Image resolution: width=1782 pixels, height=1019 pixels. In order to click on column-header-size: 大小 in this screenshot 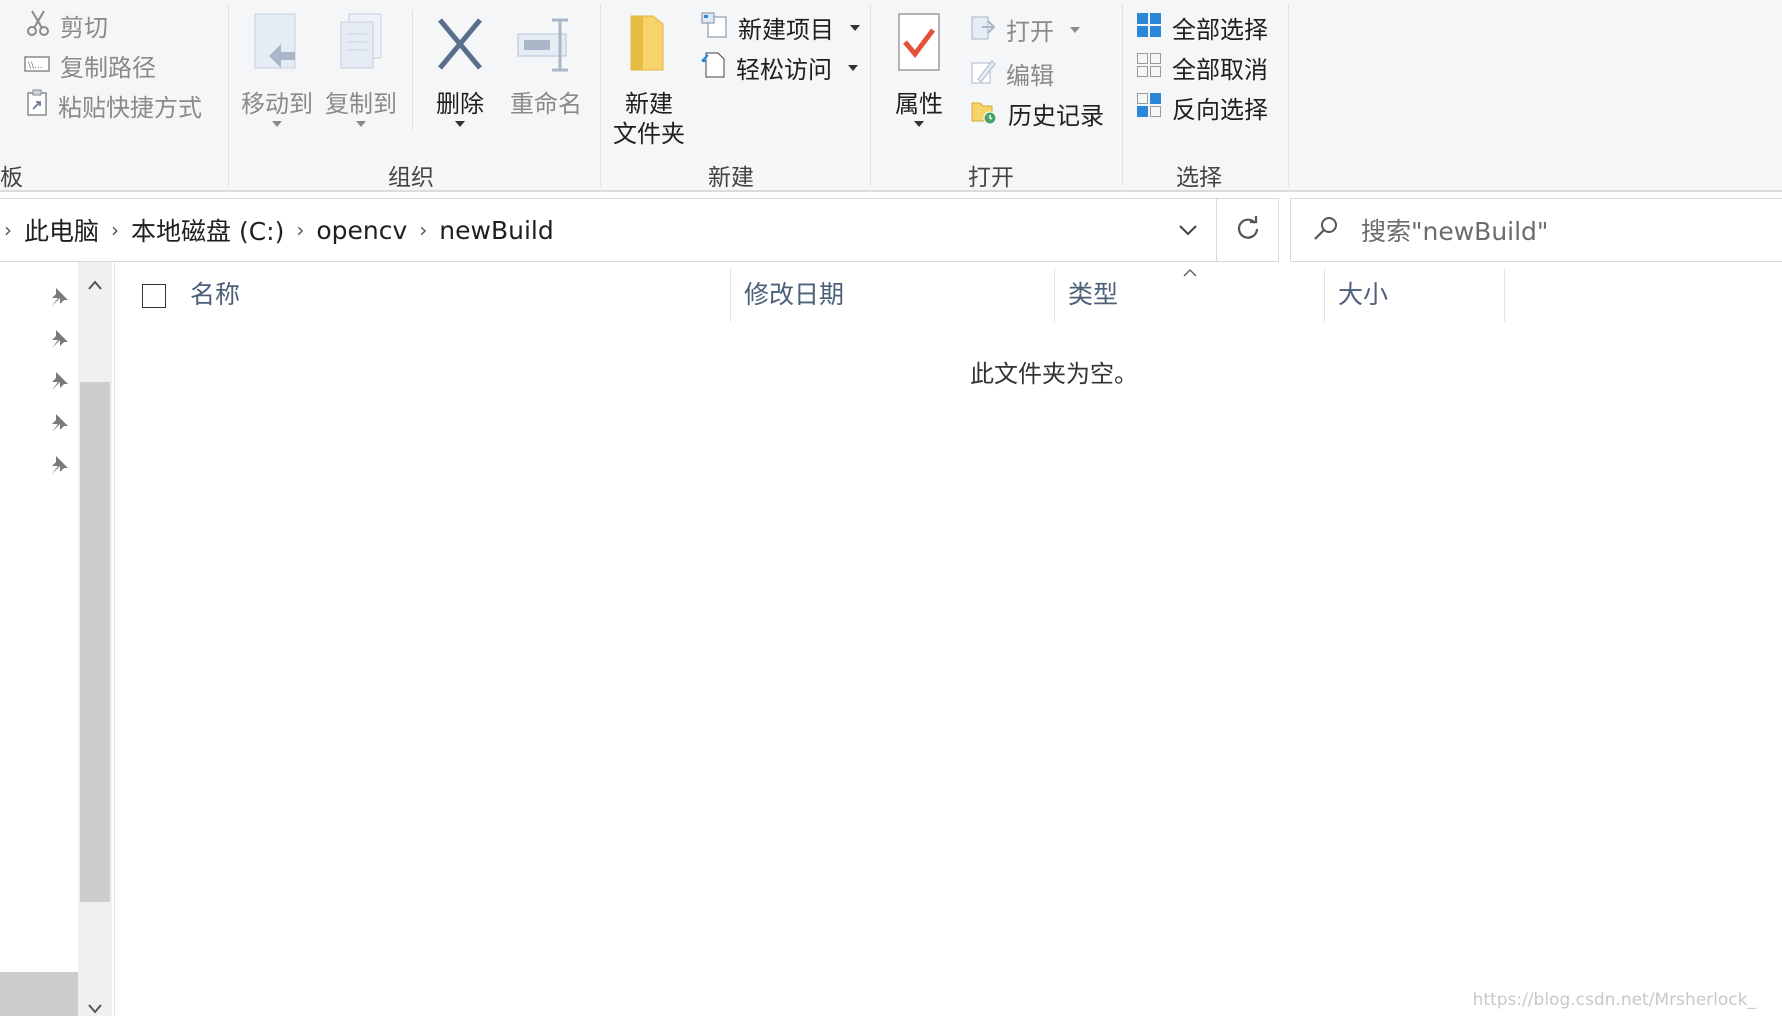, I will do `click(1363, 293)`.